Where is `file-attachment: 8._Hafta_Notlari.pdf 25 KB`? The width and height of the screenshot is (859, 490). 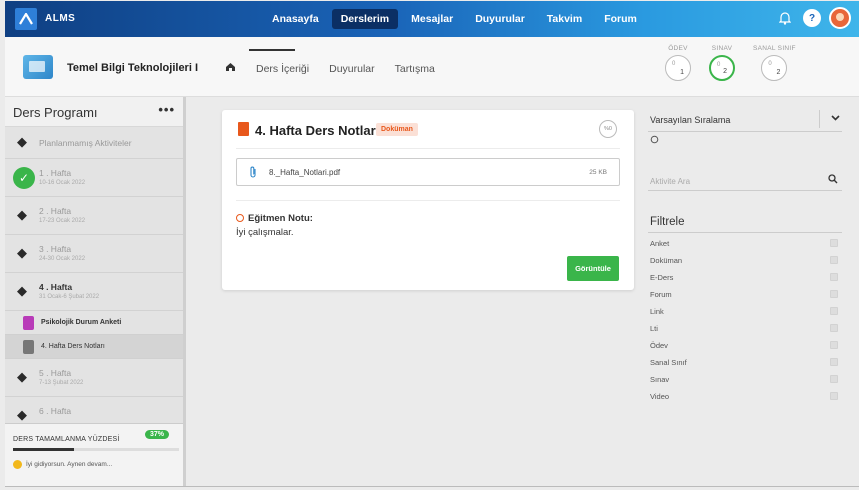
file-attachment: 8._Hafta_Notlari.pdf 25 KB is located at coordinates (428, 172).